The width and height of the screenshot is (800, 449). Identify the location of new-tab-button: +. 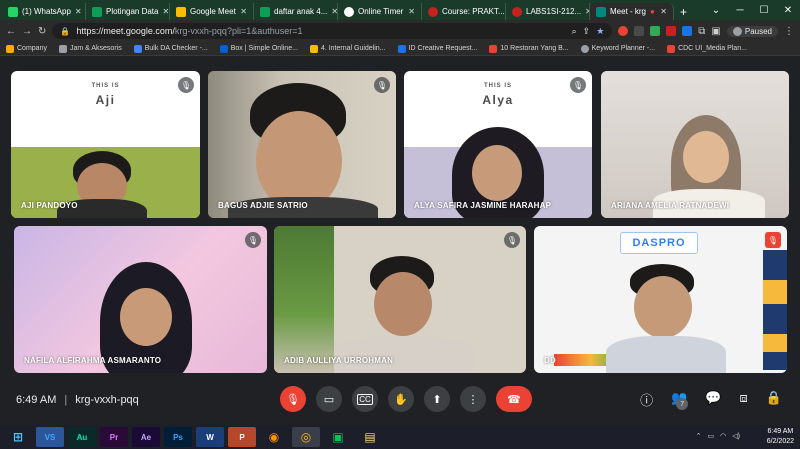
(683, 11).